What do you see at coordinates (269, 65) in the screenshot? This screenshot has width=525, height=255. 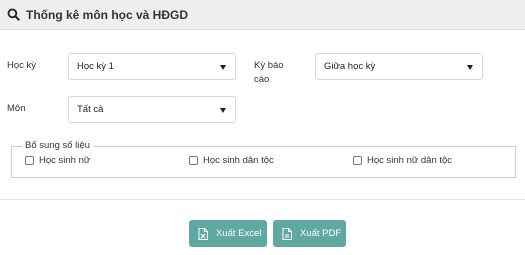 I see `report-period-label-line1: Kỳ báo` at bounding box center [269, 65].